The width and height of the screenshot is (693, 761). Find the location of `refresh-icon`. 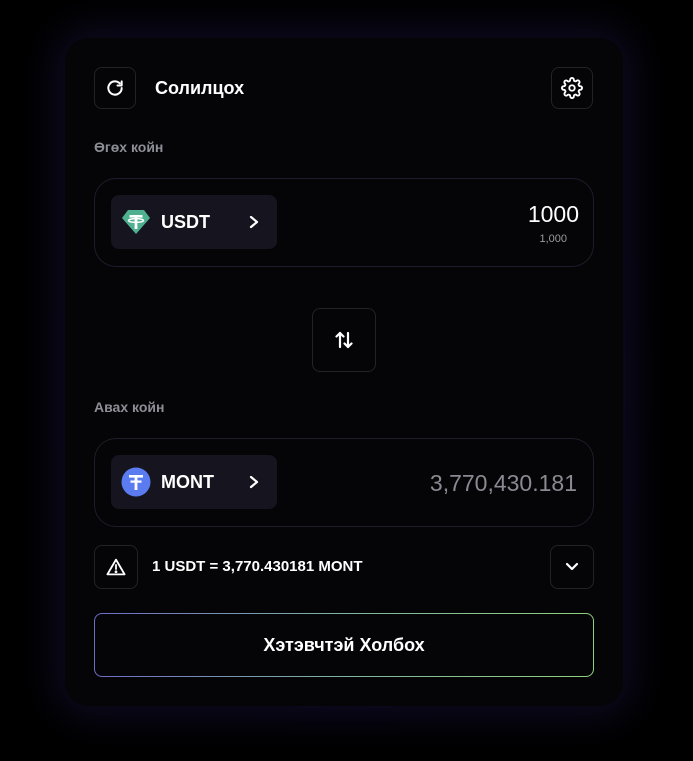

refresh-icon is located at coordinates (115, 88).